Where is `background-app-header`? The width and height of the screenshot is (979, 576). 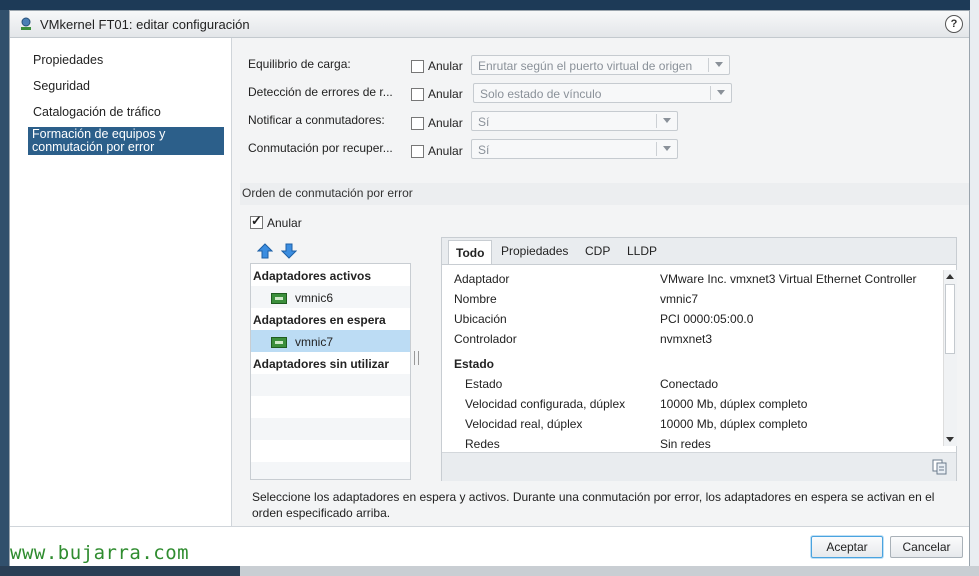 background-app-header is located at coordinates (489, 5).